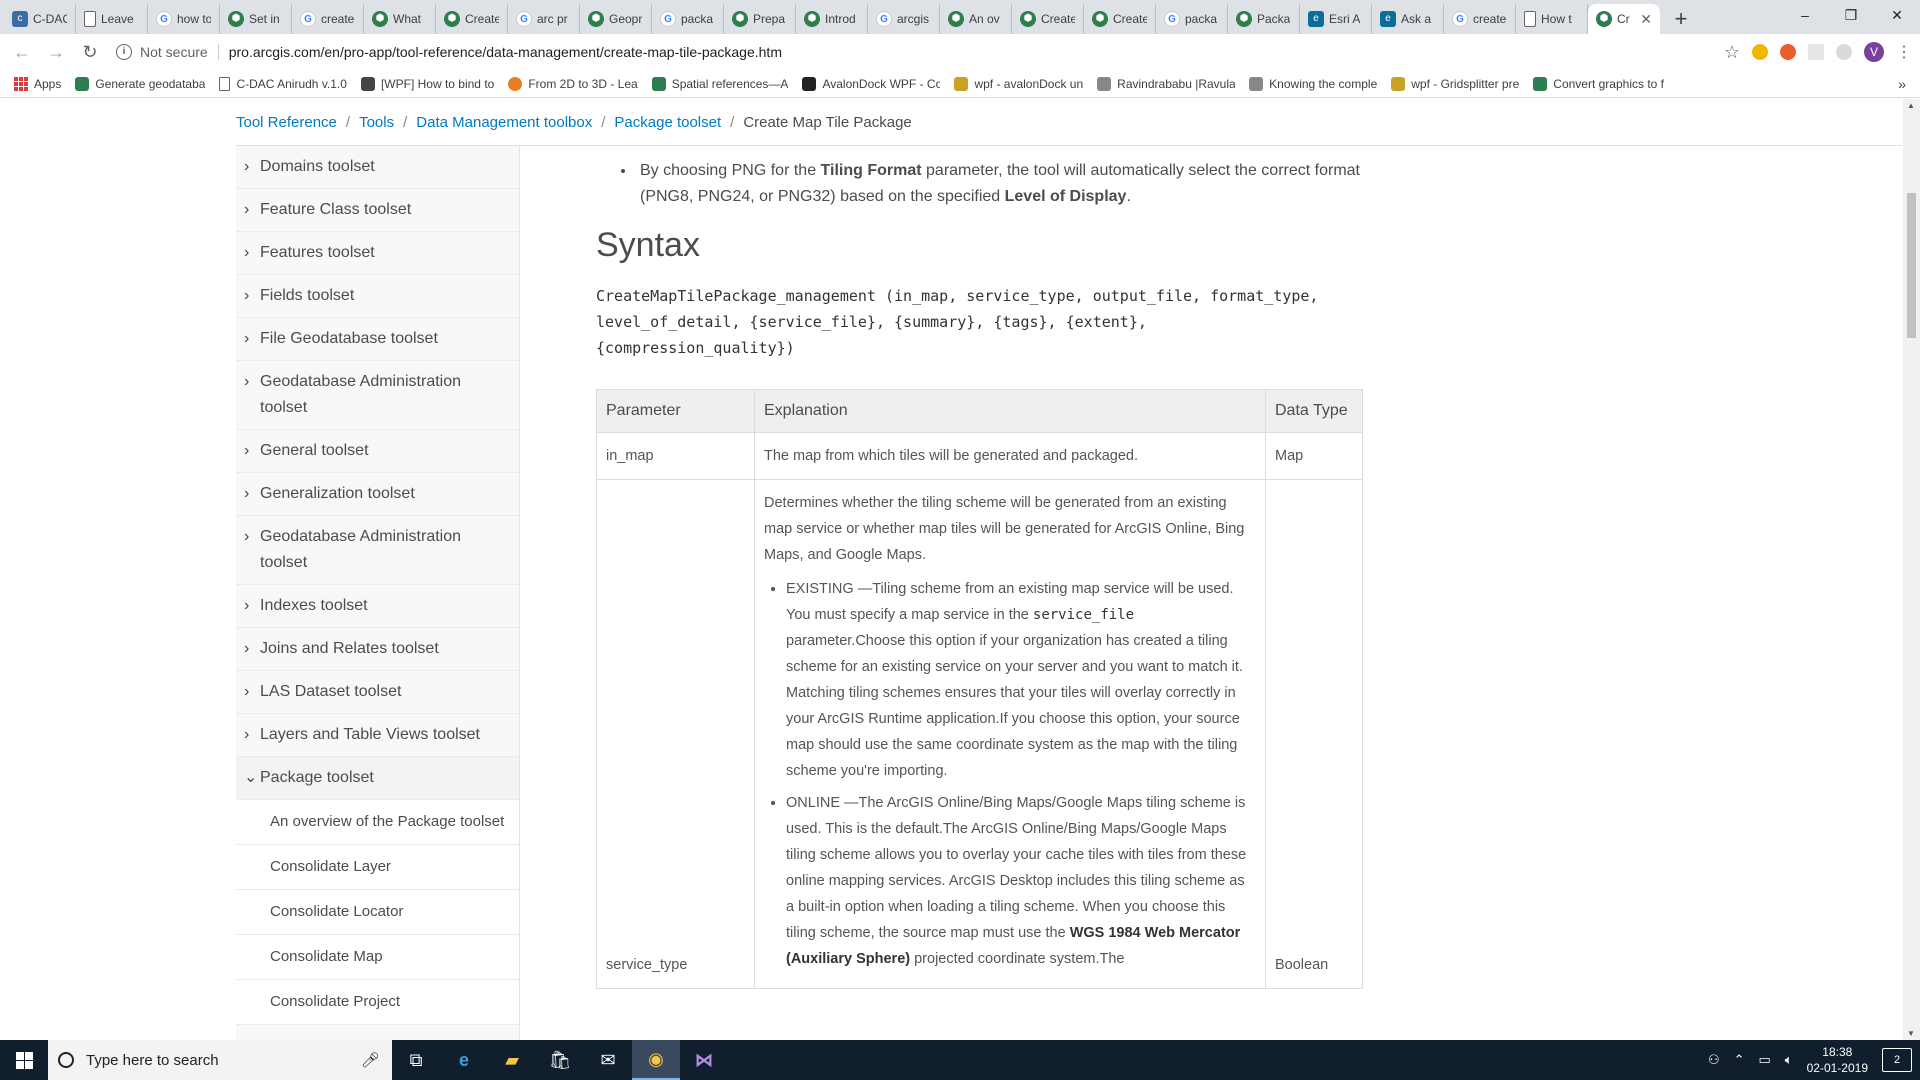 This screenshot has width=1920, height=1080. I want to click on maximize-button: ❐, so click(1851, 15).